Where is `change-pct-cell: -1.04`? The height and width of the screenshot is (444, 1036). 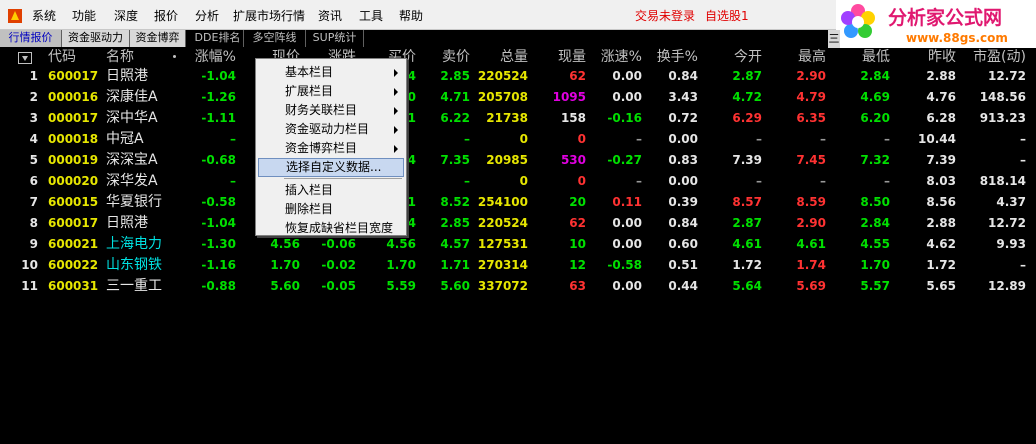
change-pct-cell: -1.04 is located at coordinates (218, 76).